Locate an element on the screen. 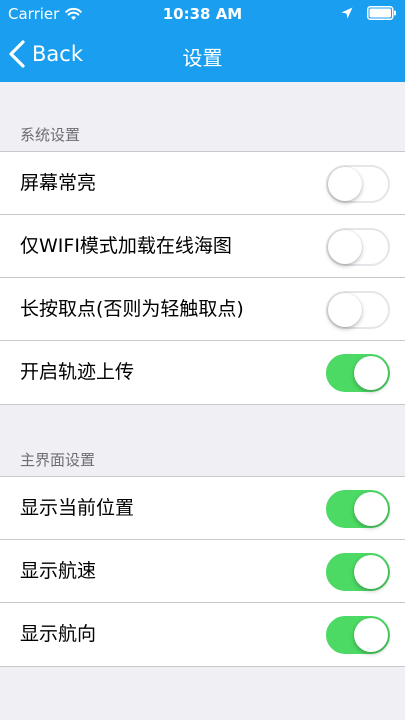  setting-label: 显示航速 is located at coordinates (58, 571).